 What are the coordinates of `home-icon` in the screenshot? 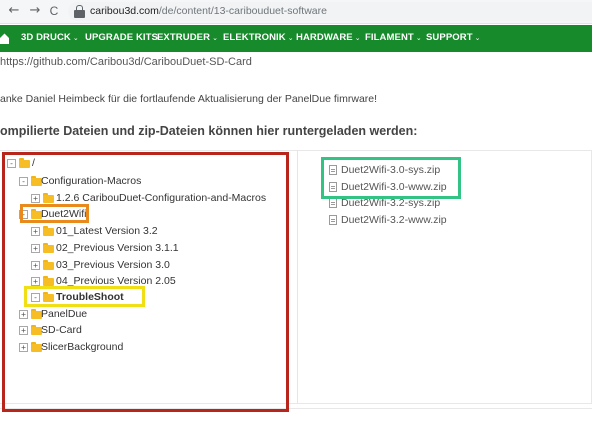 It's located at (4, 38).